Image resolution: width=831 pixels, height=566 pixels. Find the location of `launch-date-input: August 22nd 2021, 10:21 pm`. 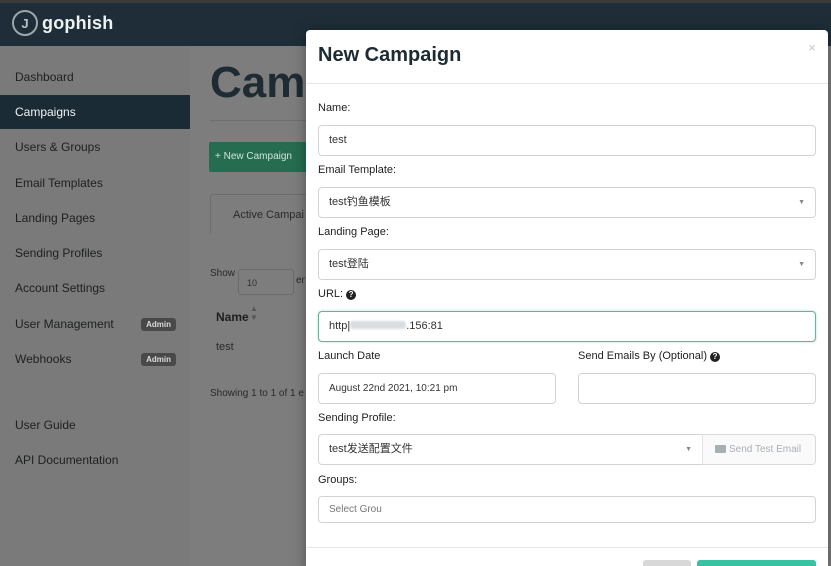

launch-date-input: August 22nd 2021, 10:21 pm is located at coordinates (437, 388).